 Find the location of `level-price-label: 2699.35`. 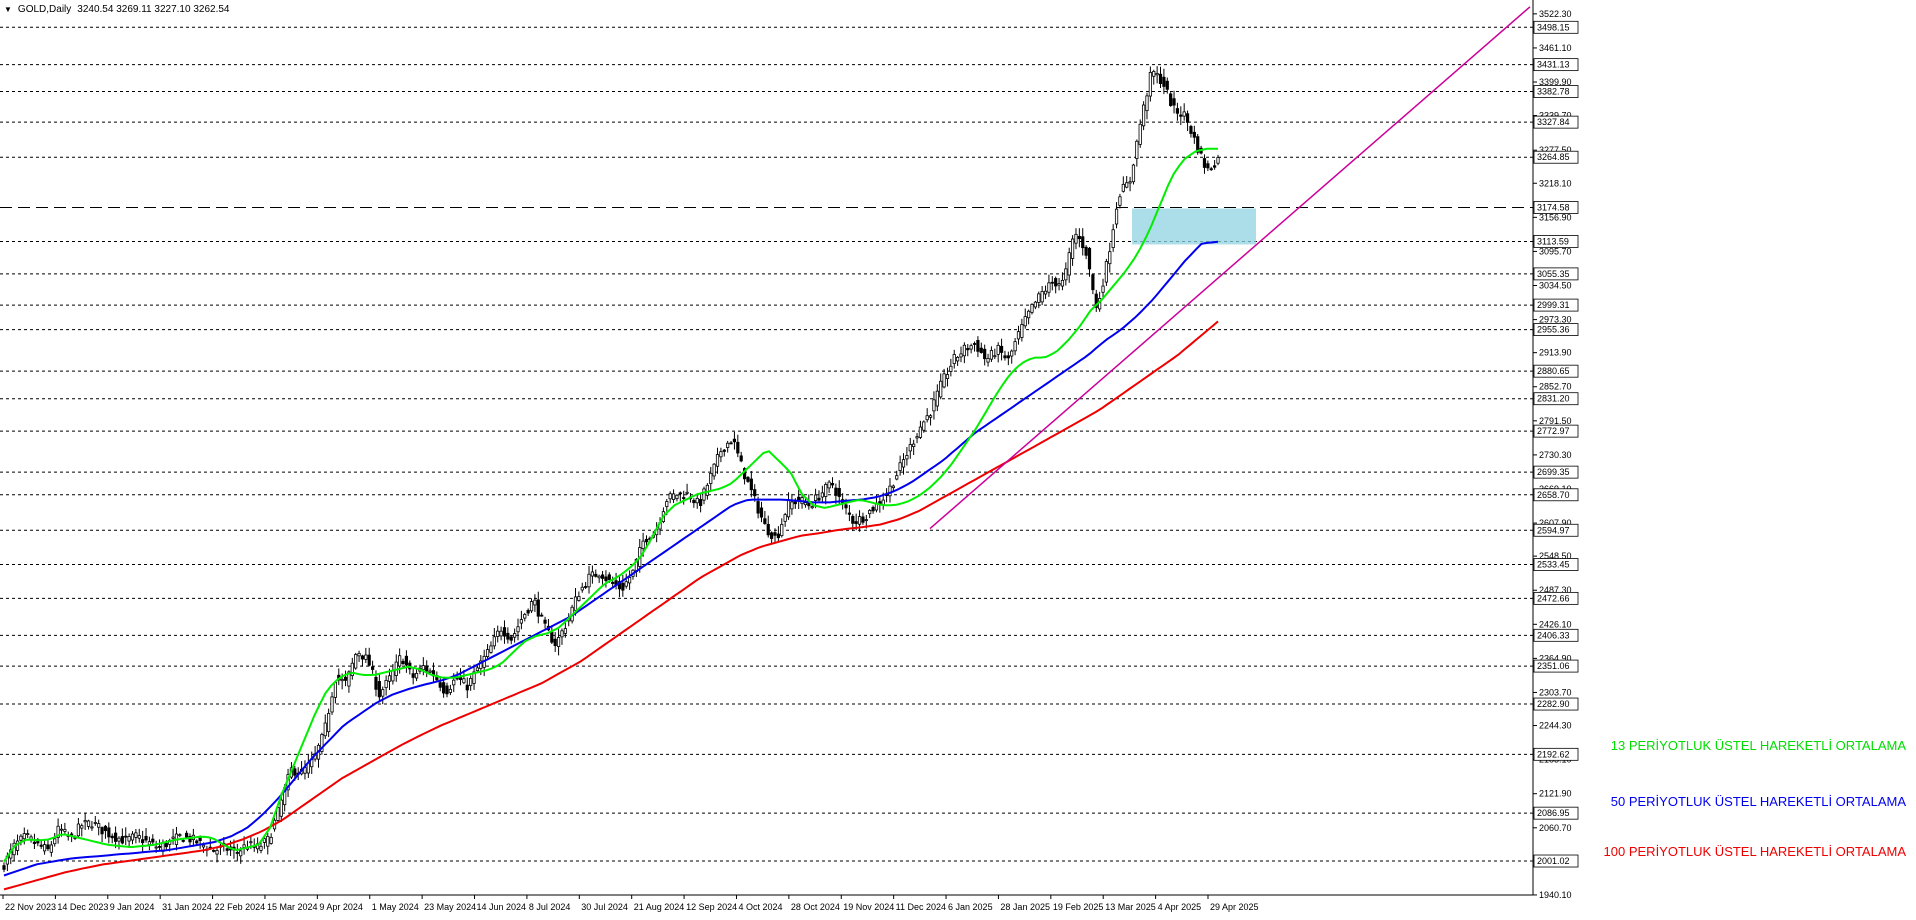

level-price-label: 2699.35 is located at coordinates (1553, 472).